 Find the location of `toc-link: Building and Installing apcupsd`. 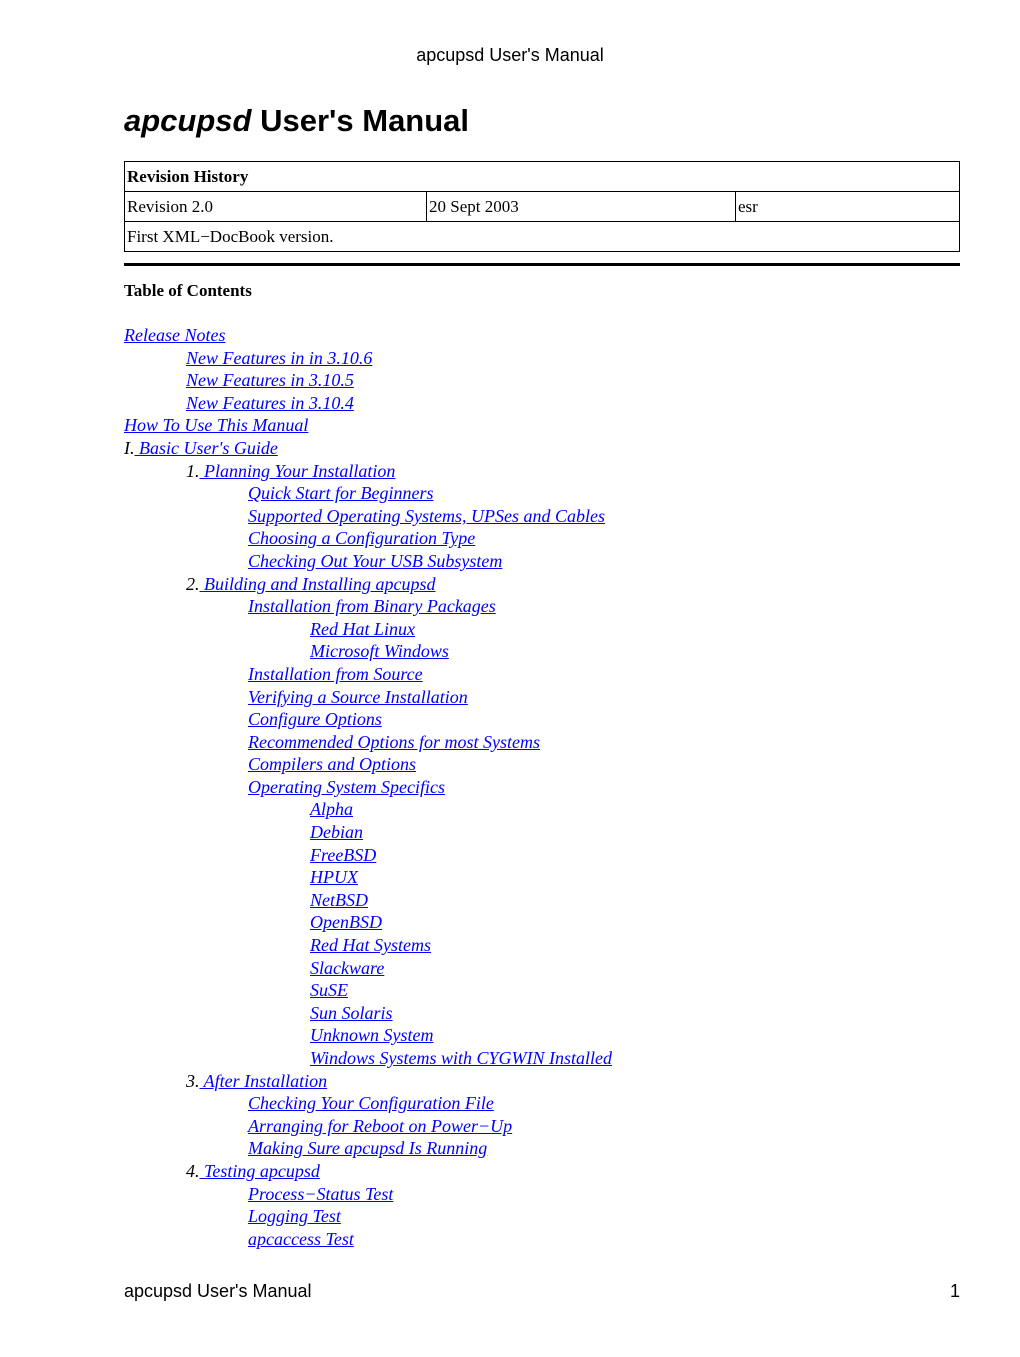

toc-link: Building and Installing apcupsd is located at coordinates (318, 584).